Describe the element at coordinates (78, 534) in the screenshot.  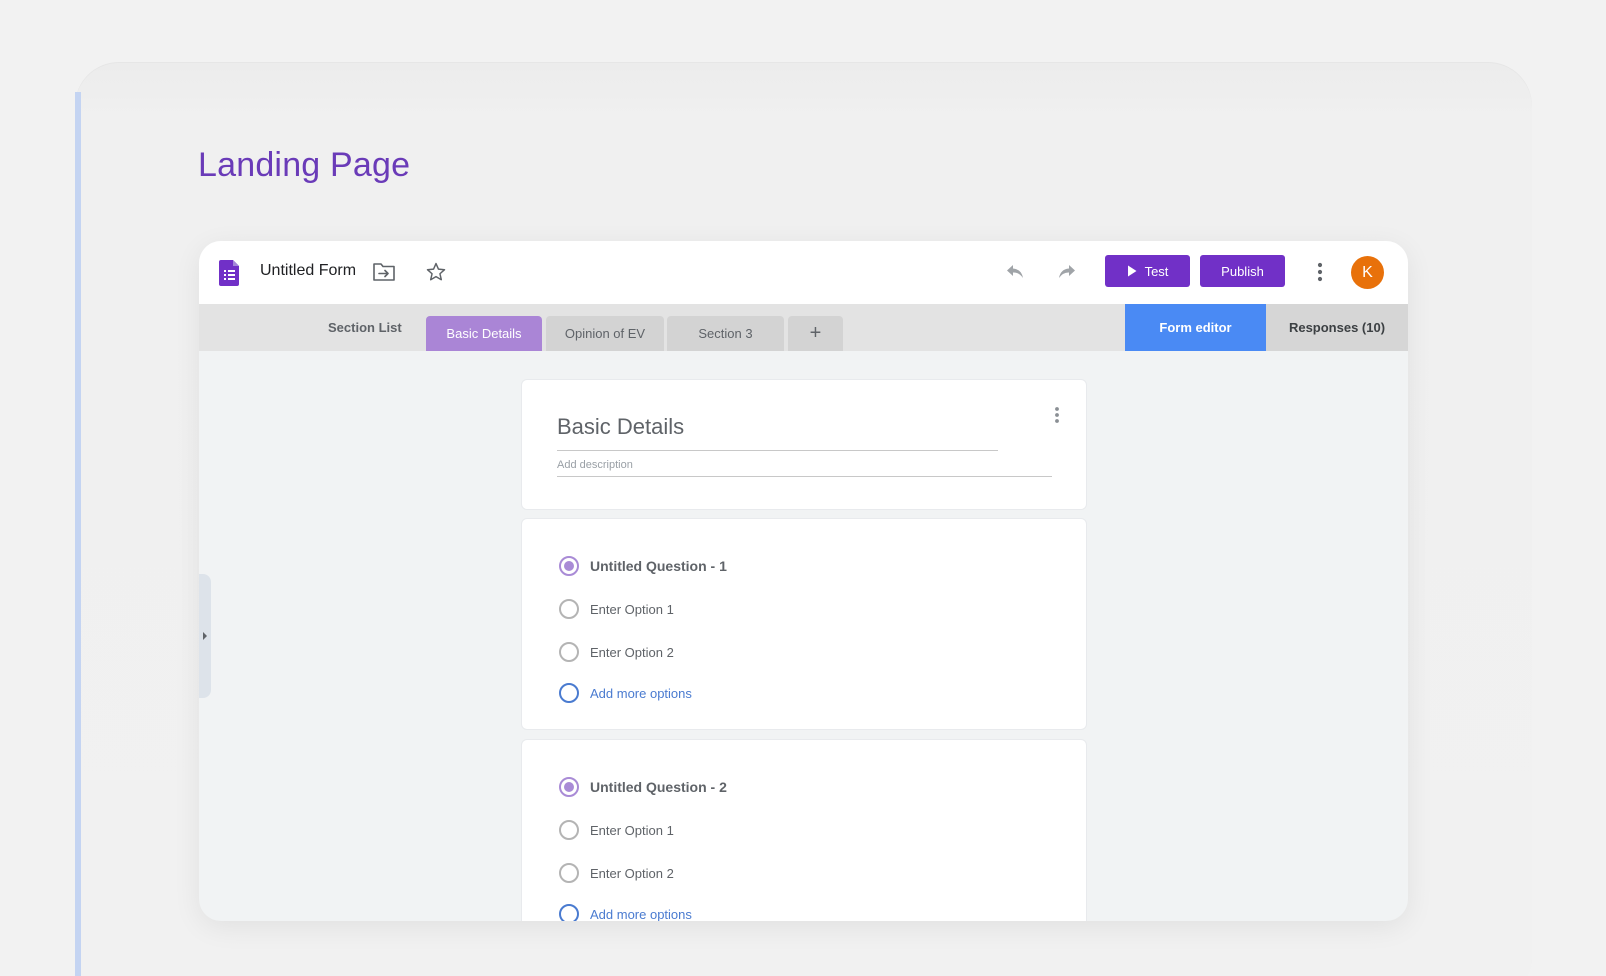
I see `accent-bar` at that location.